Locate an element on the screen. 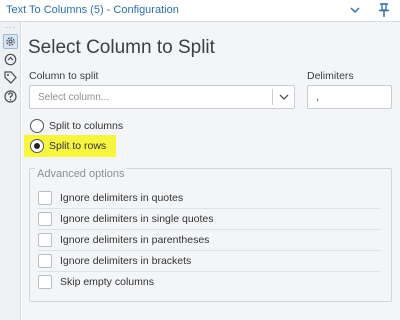  tag-icon is located at coordinates (10, 77).